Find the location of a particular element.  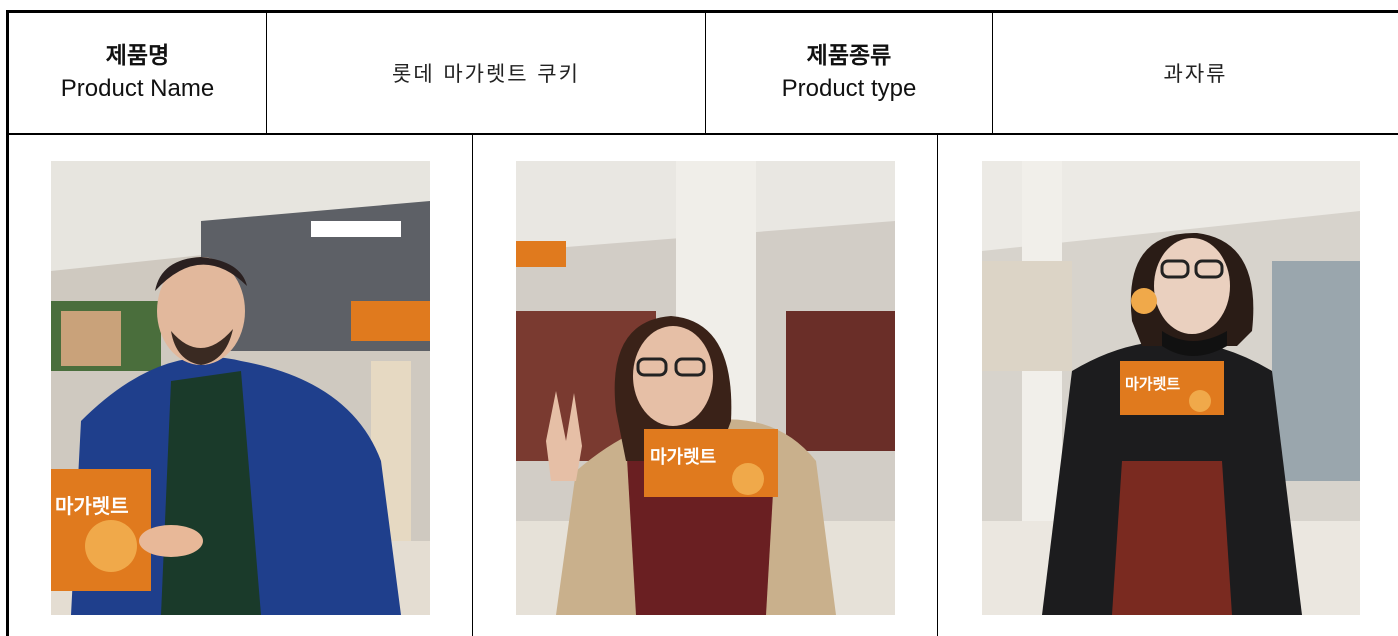

product-name-label-ko: 제품명 is located at coordinates (137, 56).